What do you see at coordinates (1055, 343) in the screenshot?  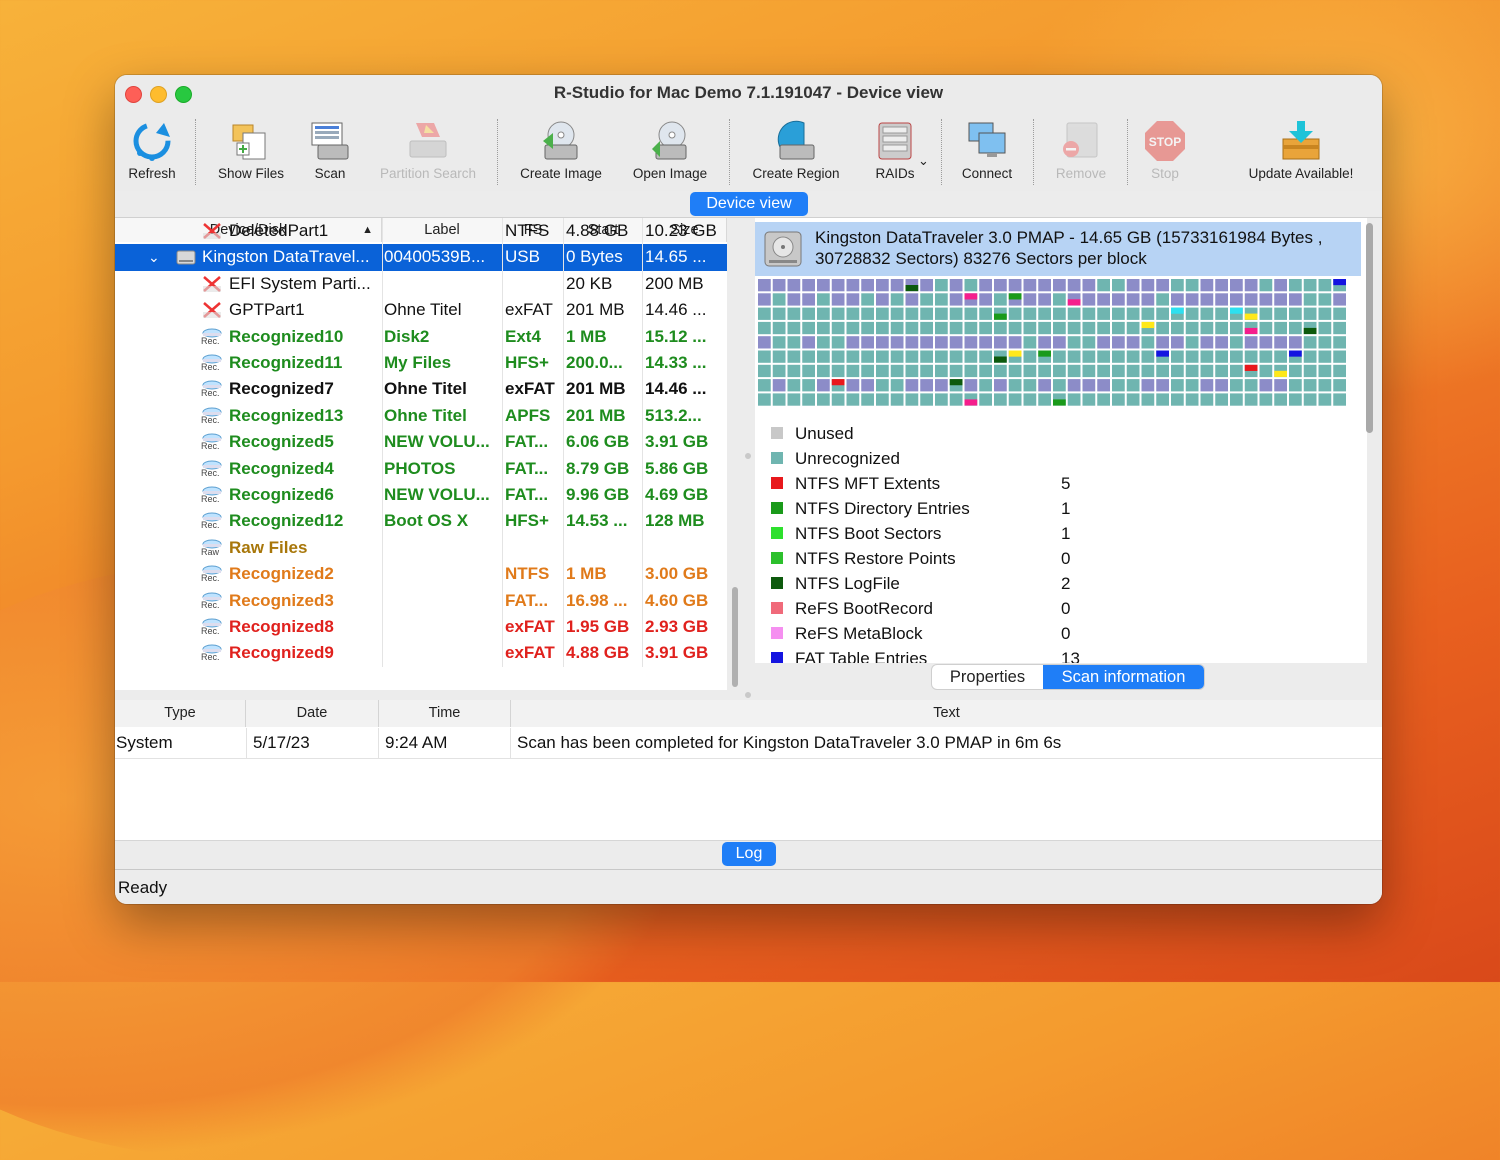 I see `disk-map` at bounding box center [1055, 343].